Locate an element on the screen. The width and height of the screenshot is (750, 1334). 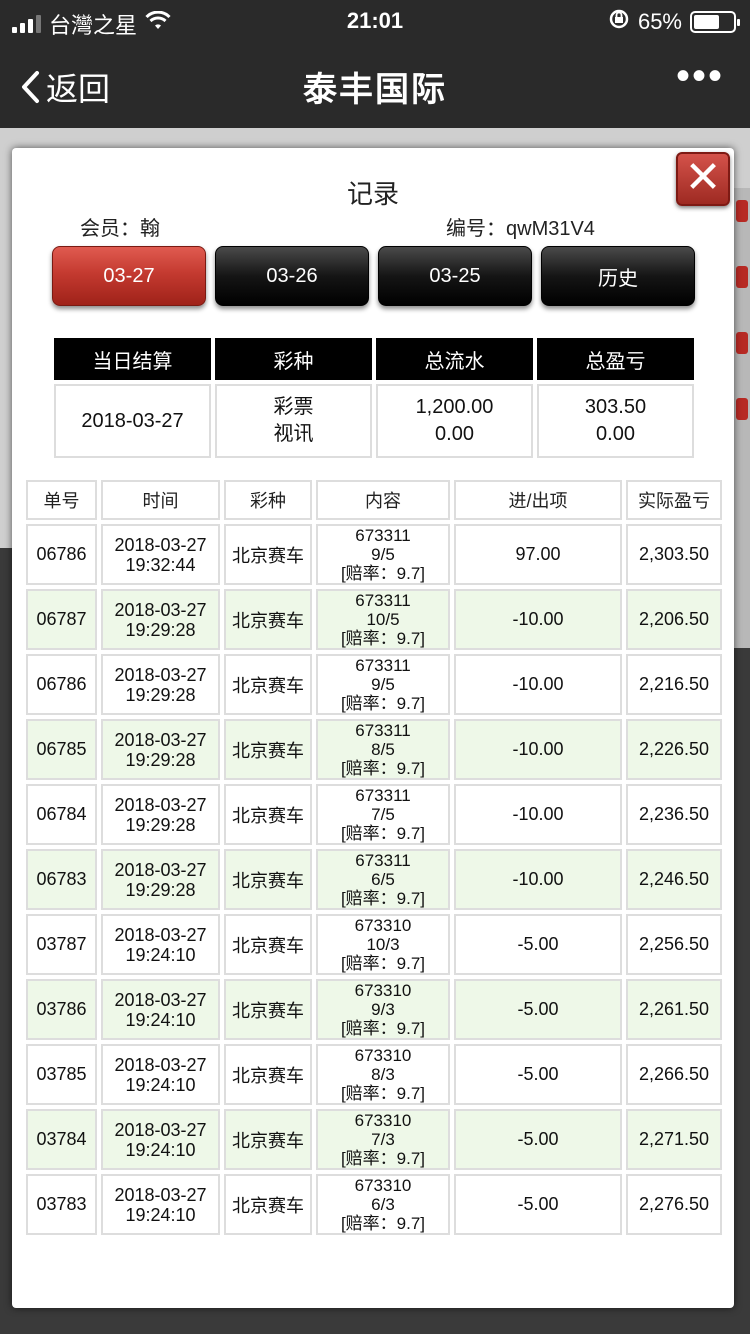
tab-history: 历史 is located at coordinates (618, 276).